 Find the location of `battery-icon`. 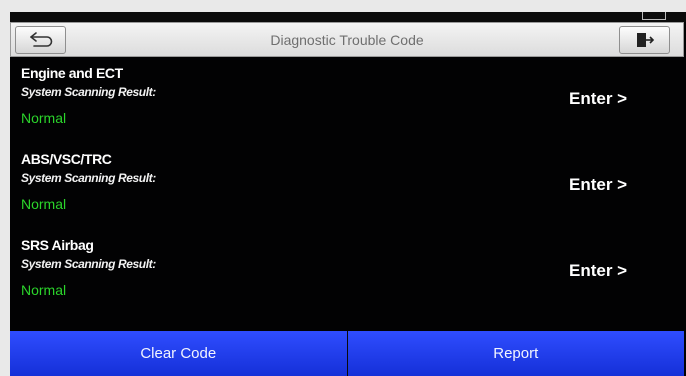

battery-icon is located at coordinates (654, 16).